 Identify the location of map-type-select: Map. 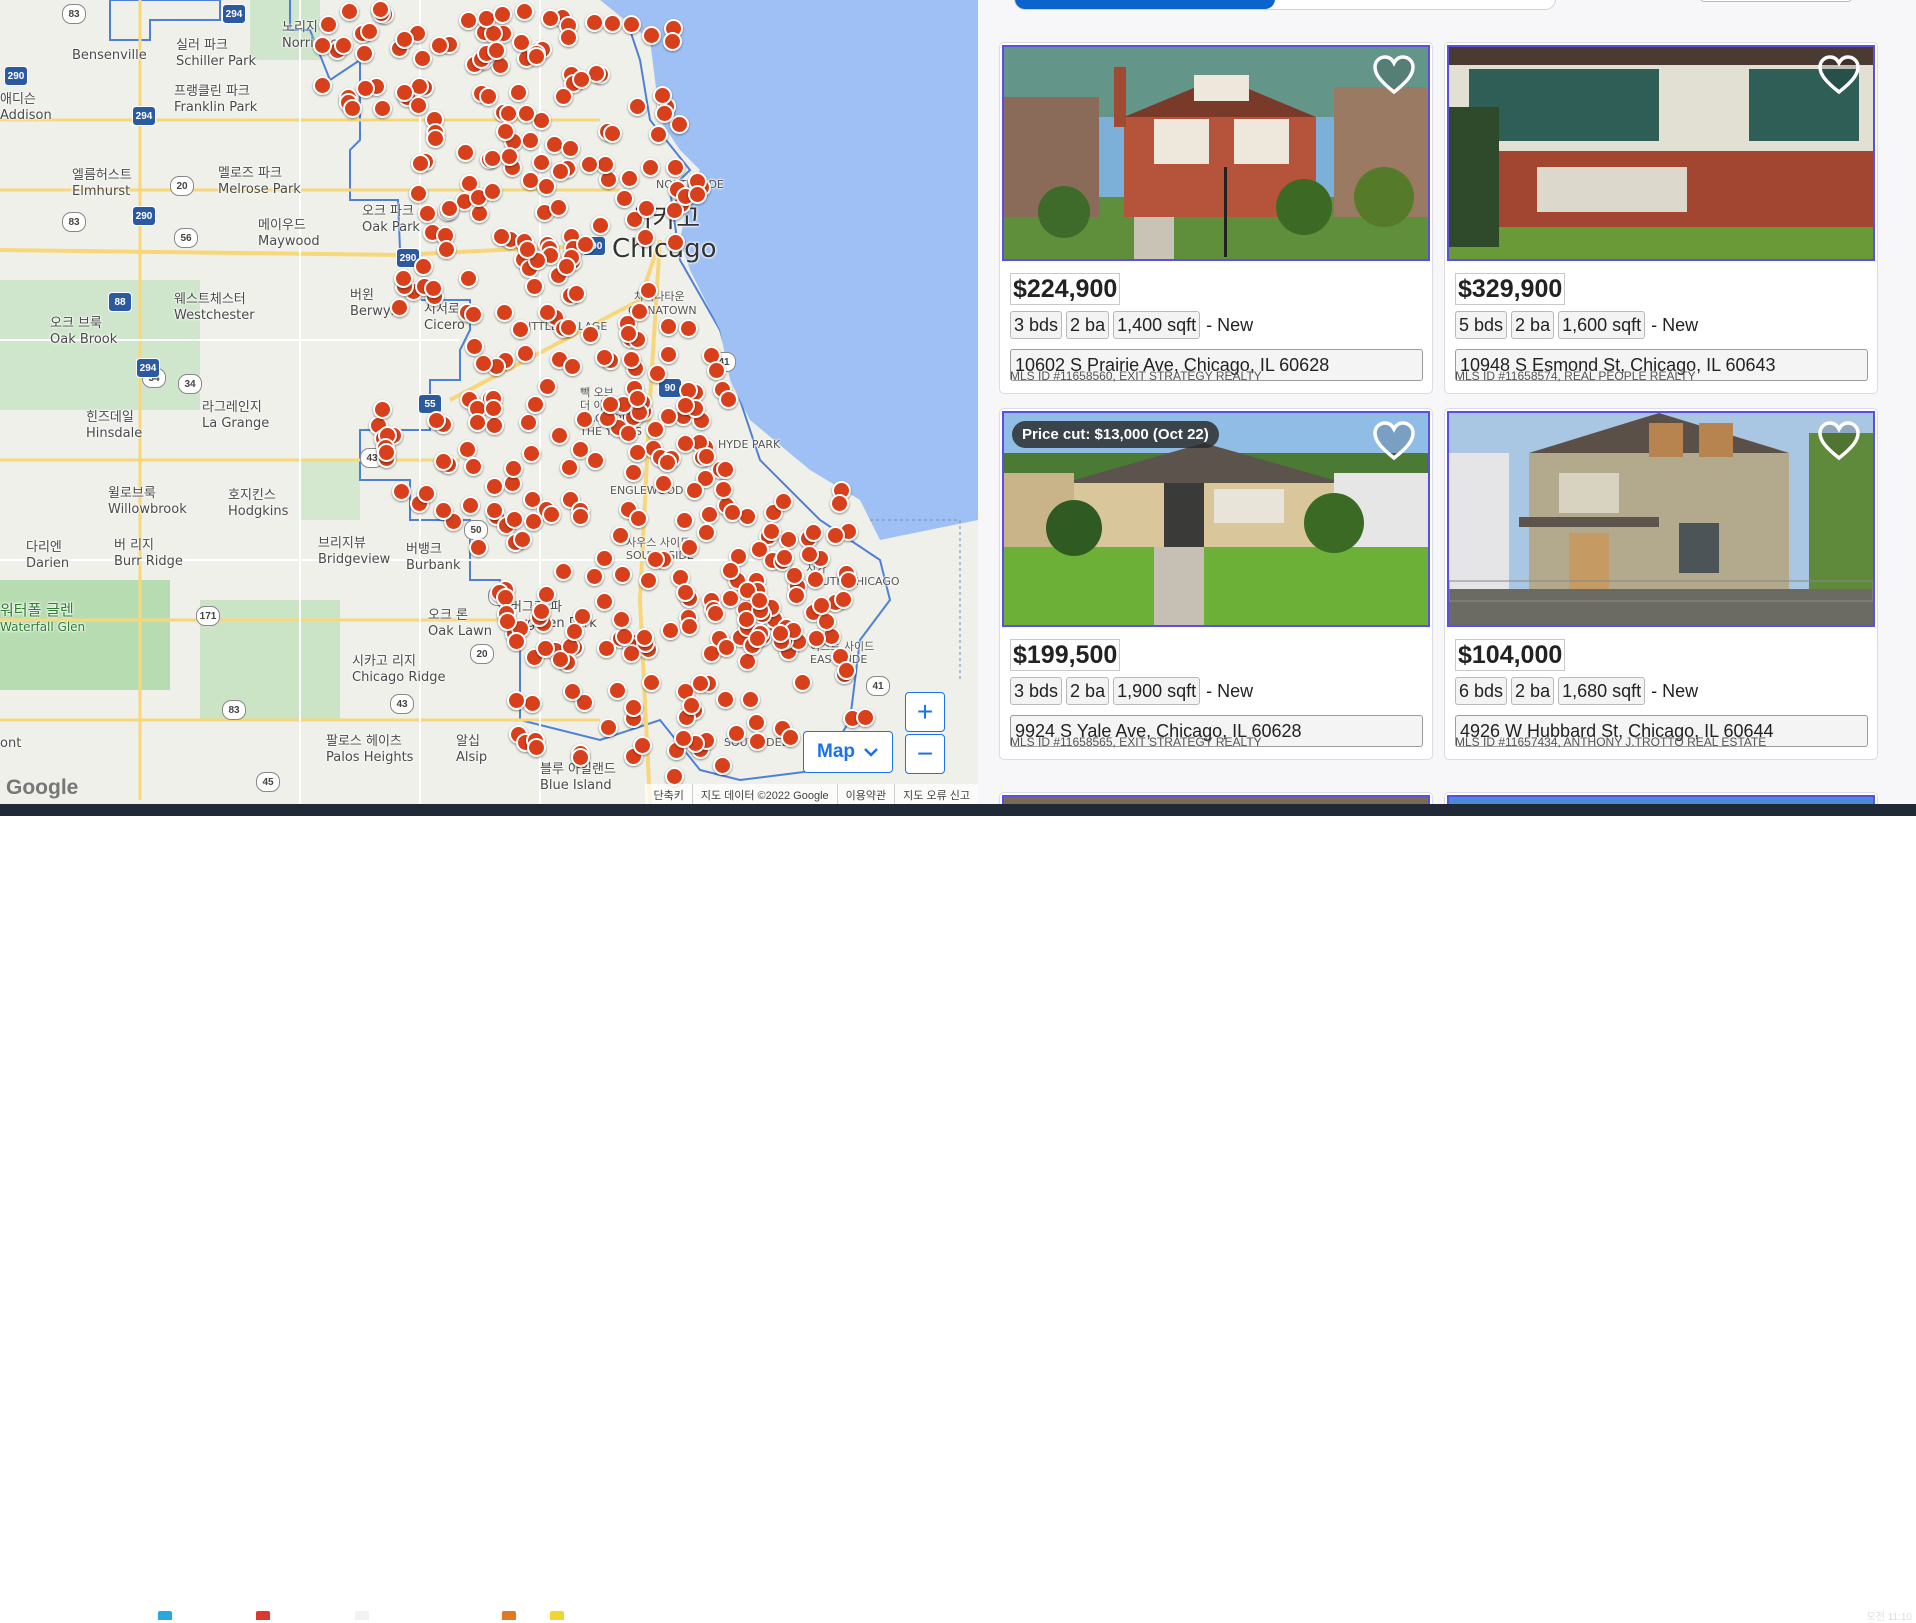
(848, 752).